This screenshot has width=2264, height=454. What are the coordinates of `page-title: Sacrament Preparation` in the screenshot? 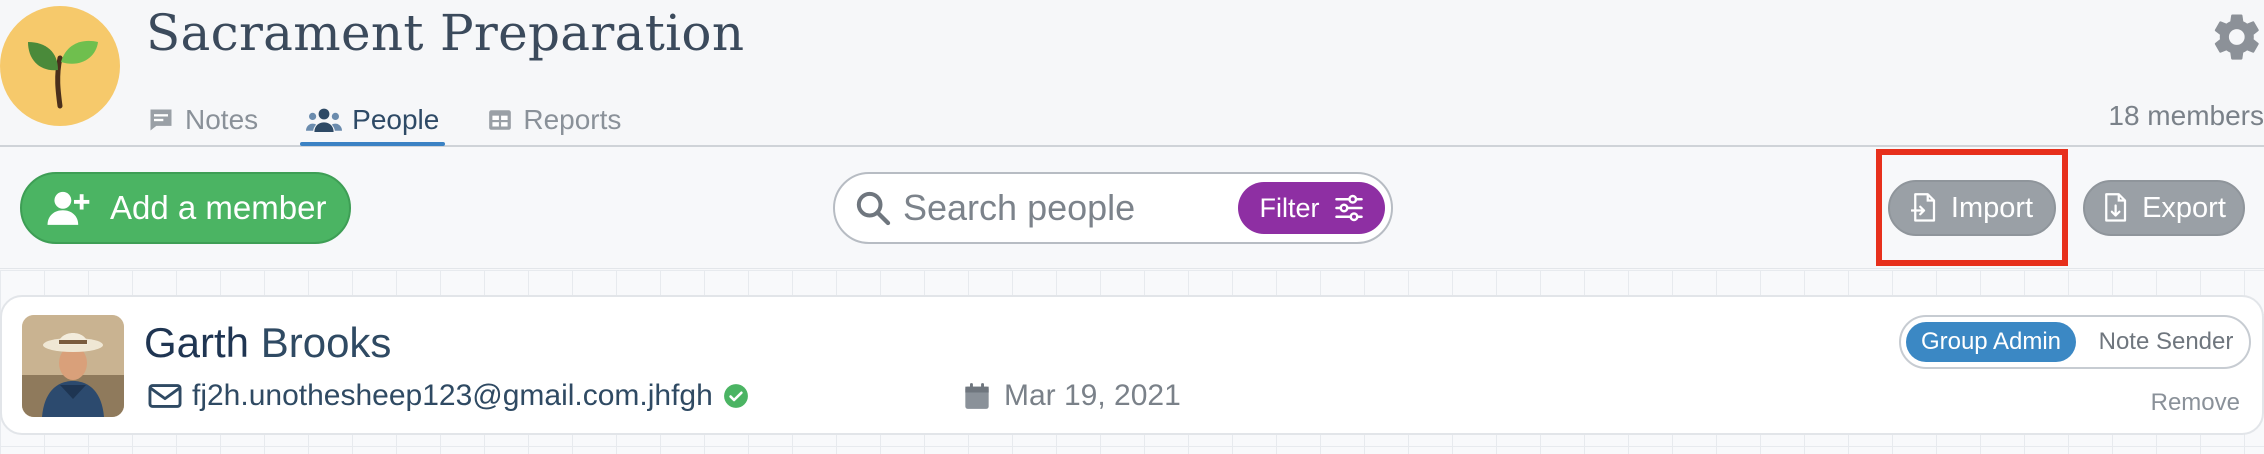 It's located at (445, 33).